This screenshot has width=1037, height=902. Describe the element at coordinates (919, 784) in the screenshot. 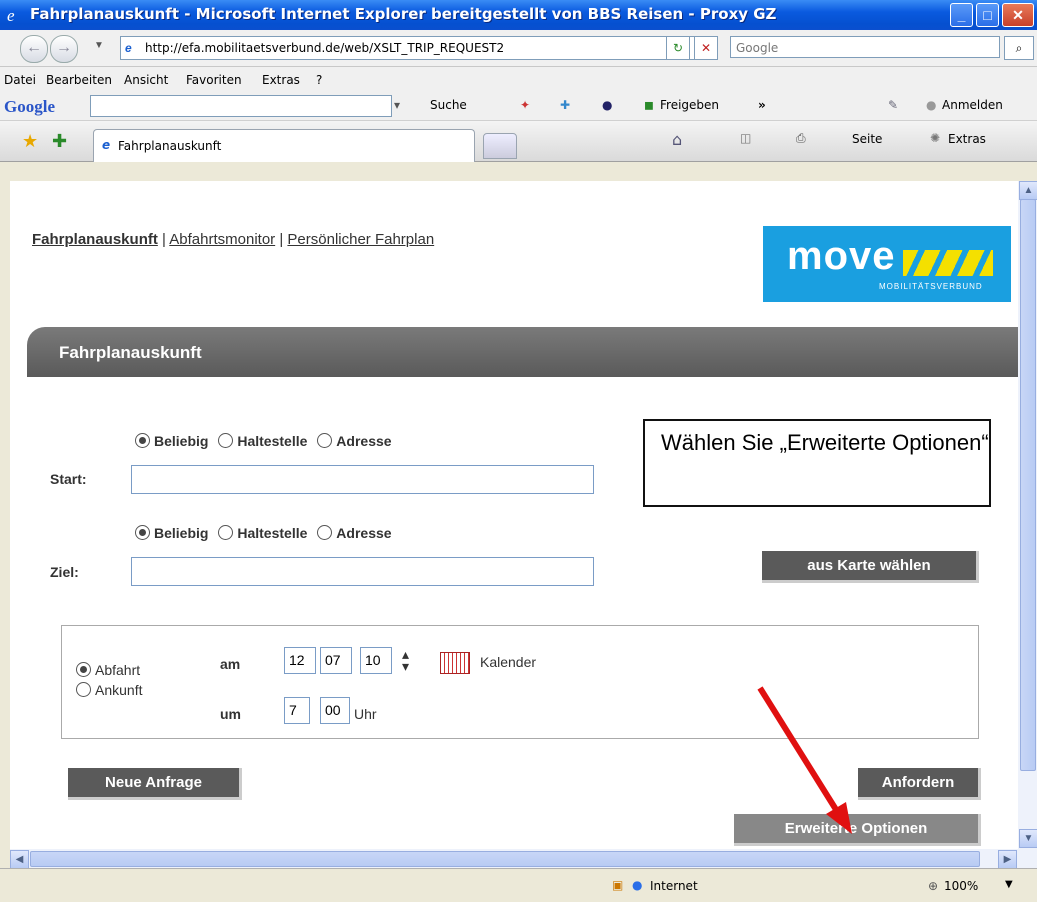

I see `anfordern-button: Anfordern` at that location.